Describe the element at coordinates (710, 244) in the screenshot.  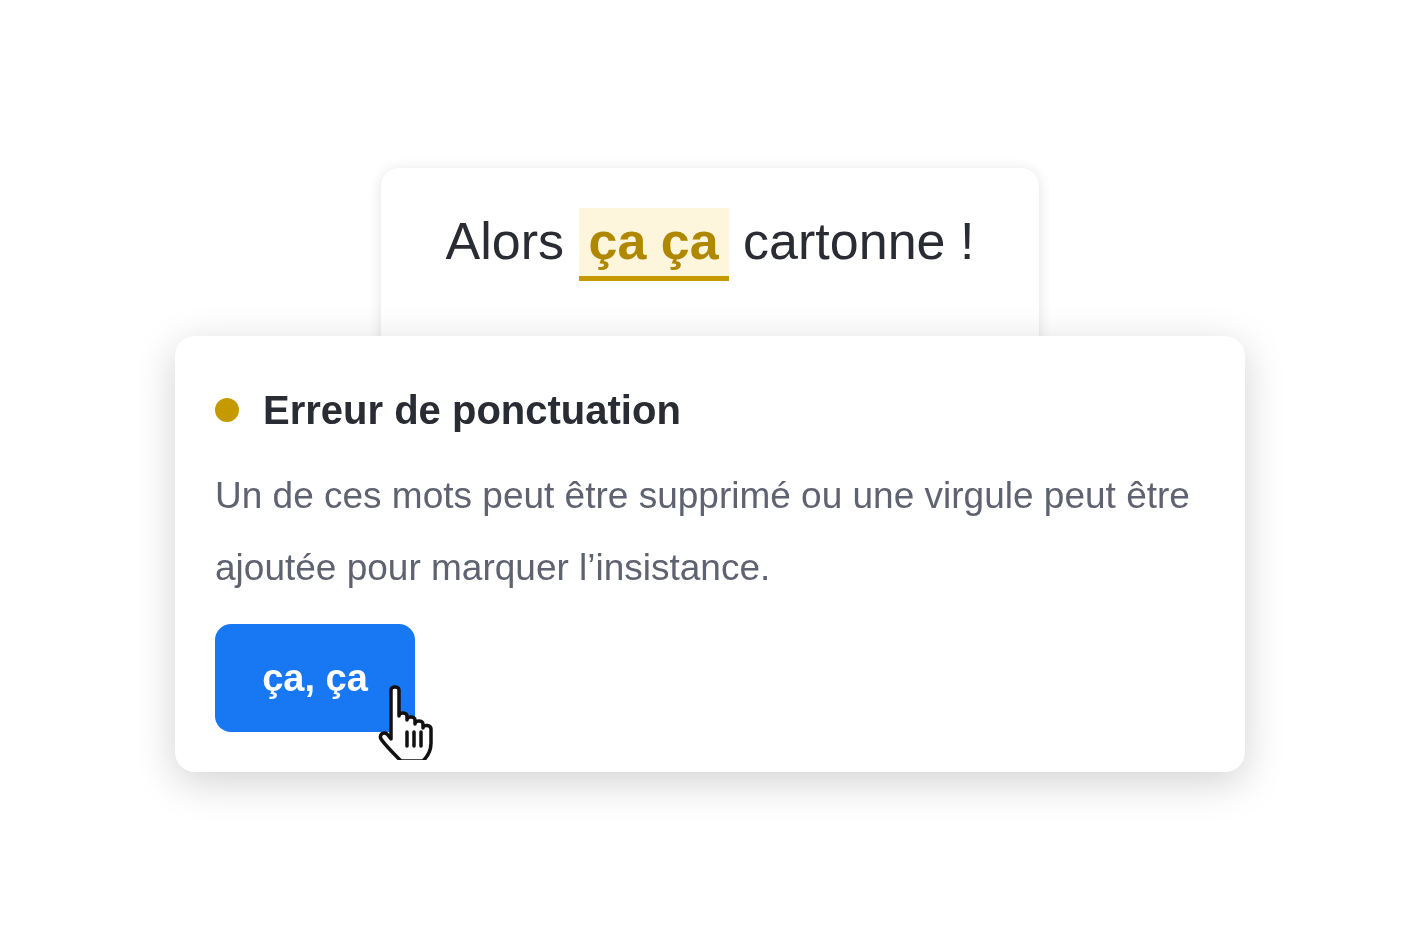
I see `sentence-text: Alors ça ça cartonne !` at that location.